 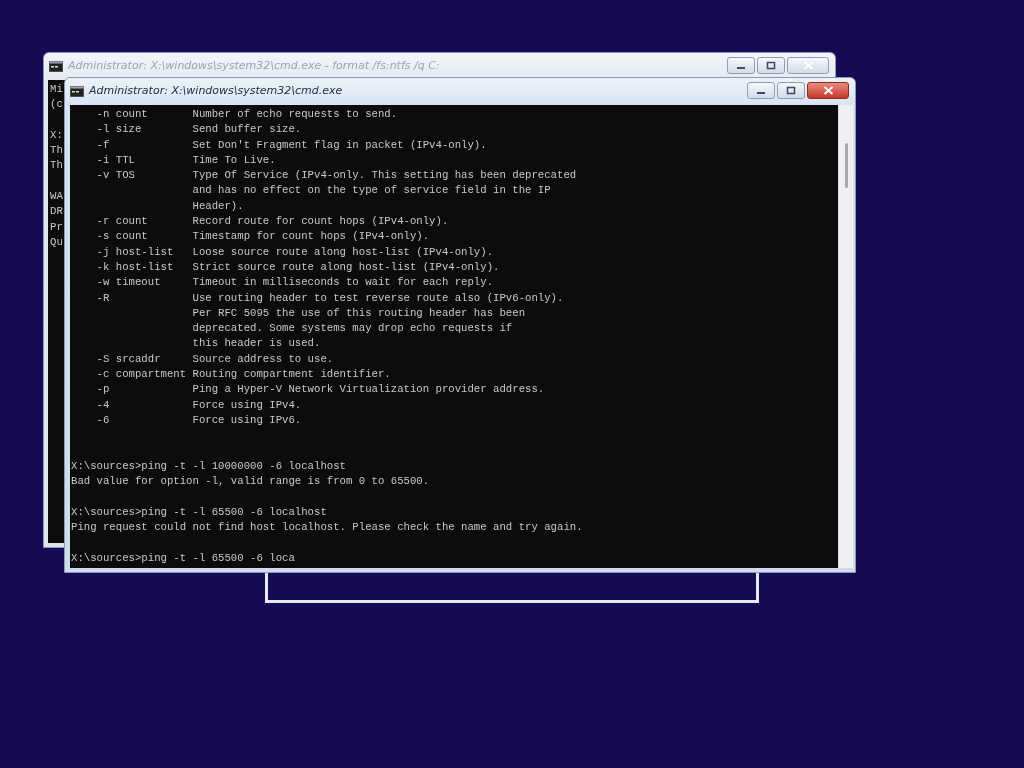 What do you see at coordinates (56, 197) in the screenshot?
I see `console-text: WA` at bounding box center [56, 197].